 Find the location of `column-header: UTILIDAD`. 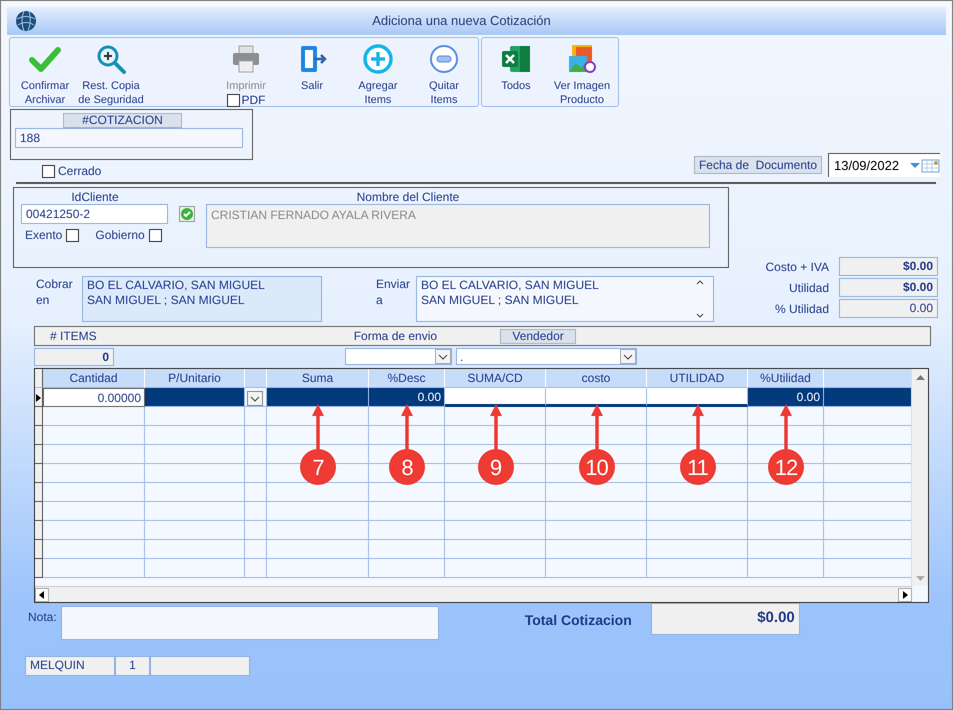

column-header: UTILIDAD is located at coordinates (697, 378).